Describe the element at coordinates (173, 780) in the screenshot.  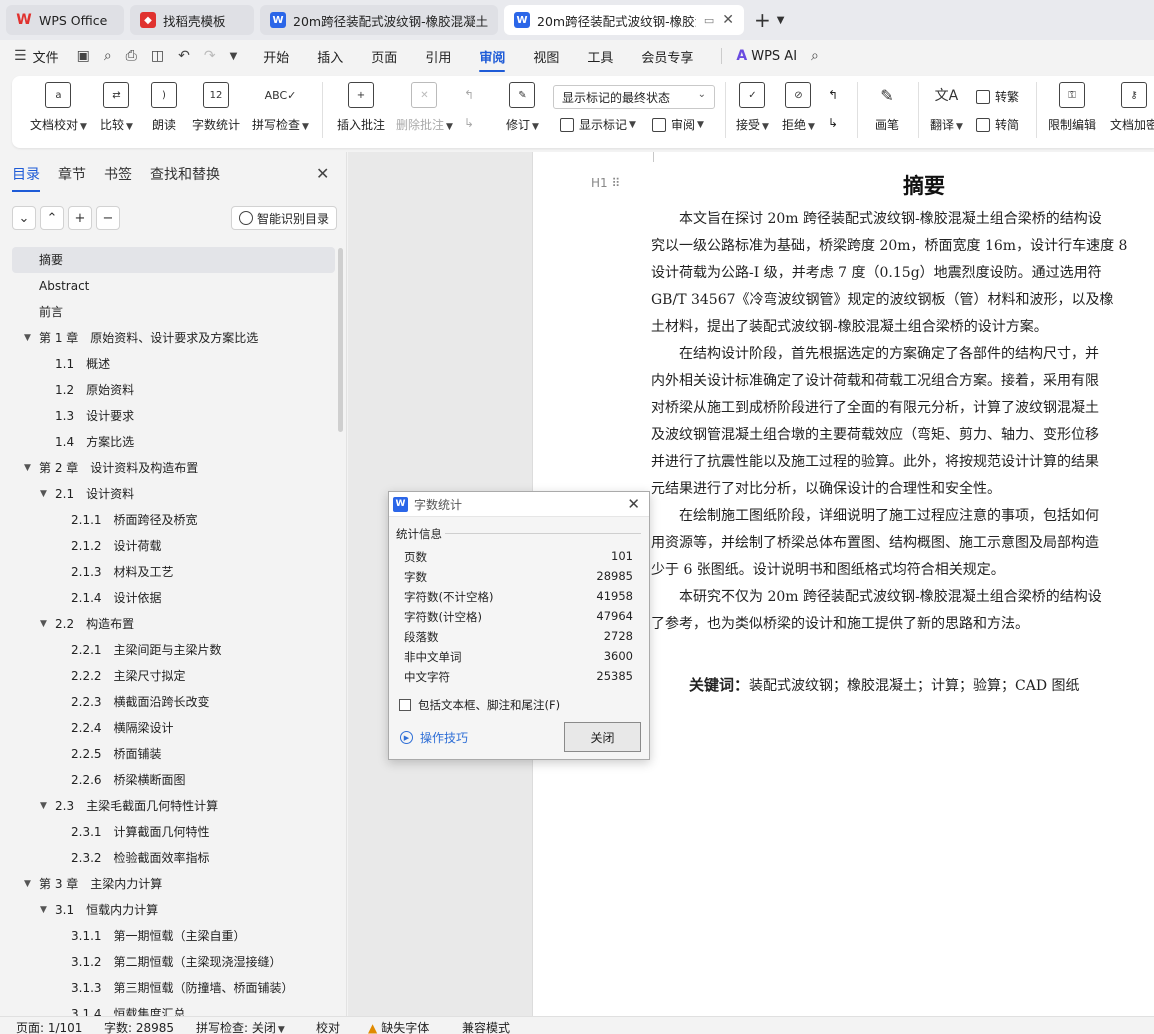
I see `toc-item: 2.2.6 桥梁横断面图` at that location.